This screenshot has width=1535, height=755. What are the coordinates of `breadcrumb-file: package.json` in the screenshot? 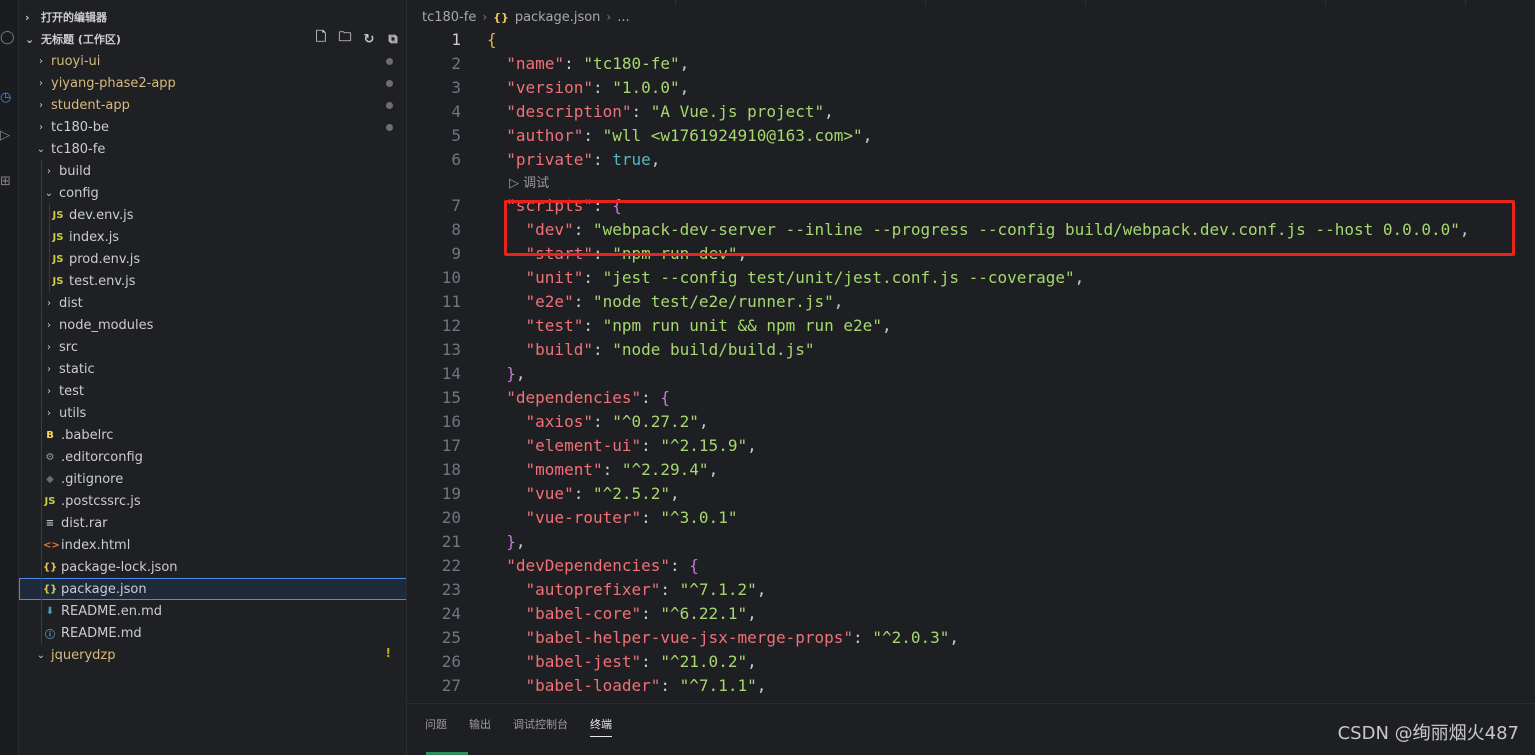 It's located at (558, 17).